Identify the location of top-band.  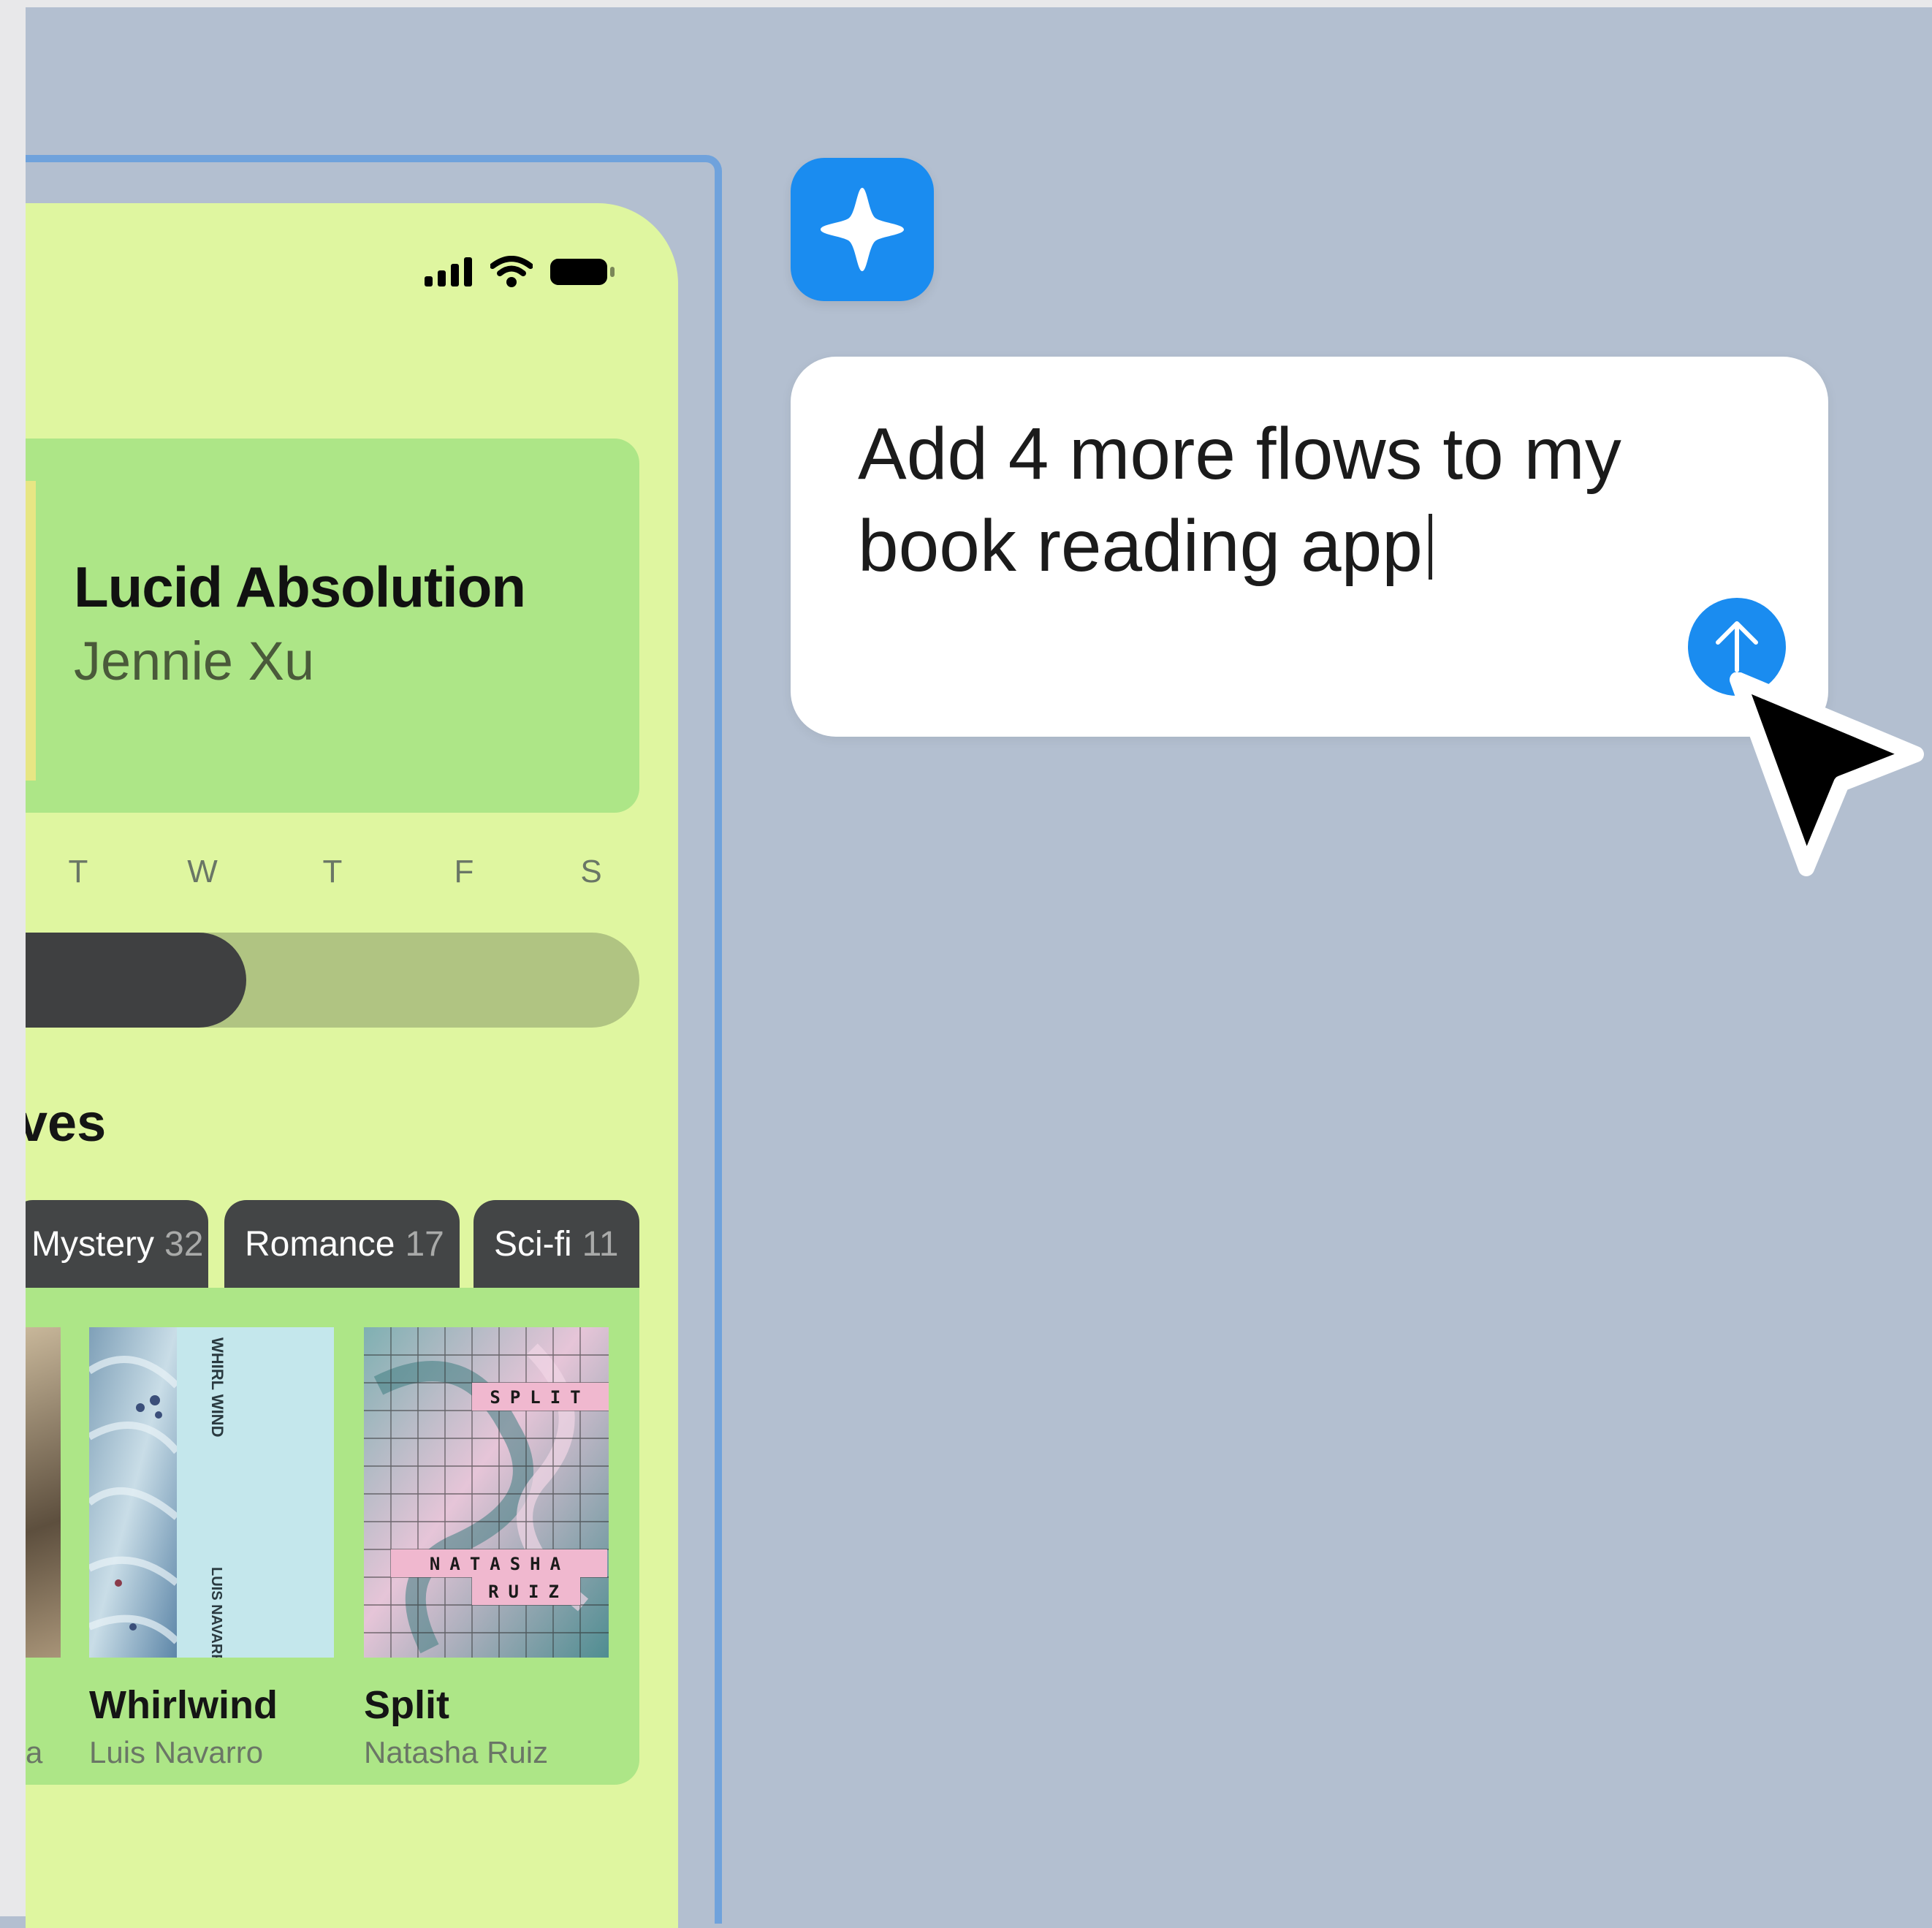
(966, 4).